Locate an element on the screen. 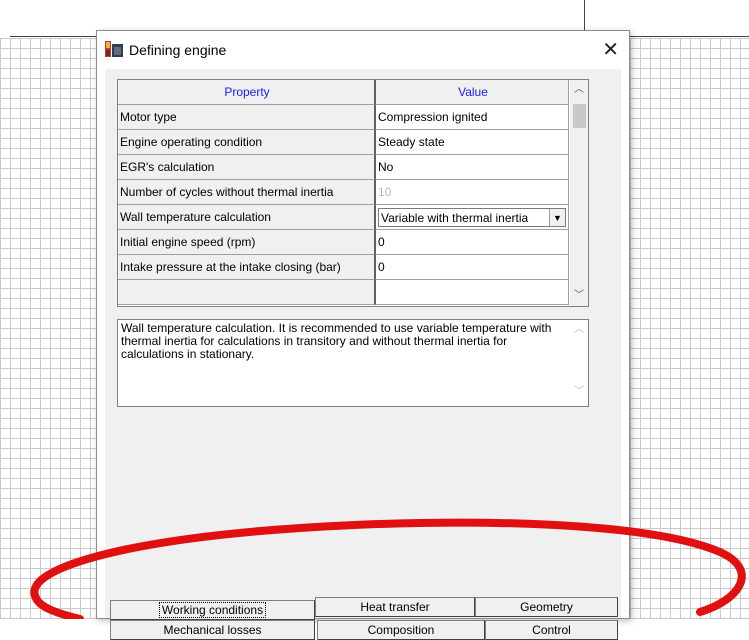  tab-working-conditions: Working conditions is located at coordinates (212, 610).